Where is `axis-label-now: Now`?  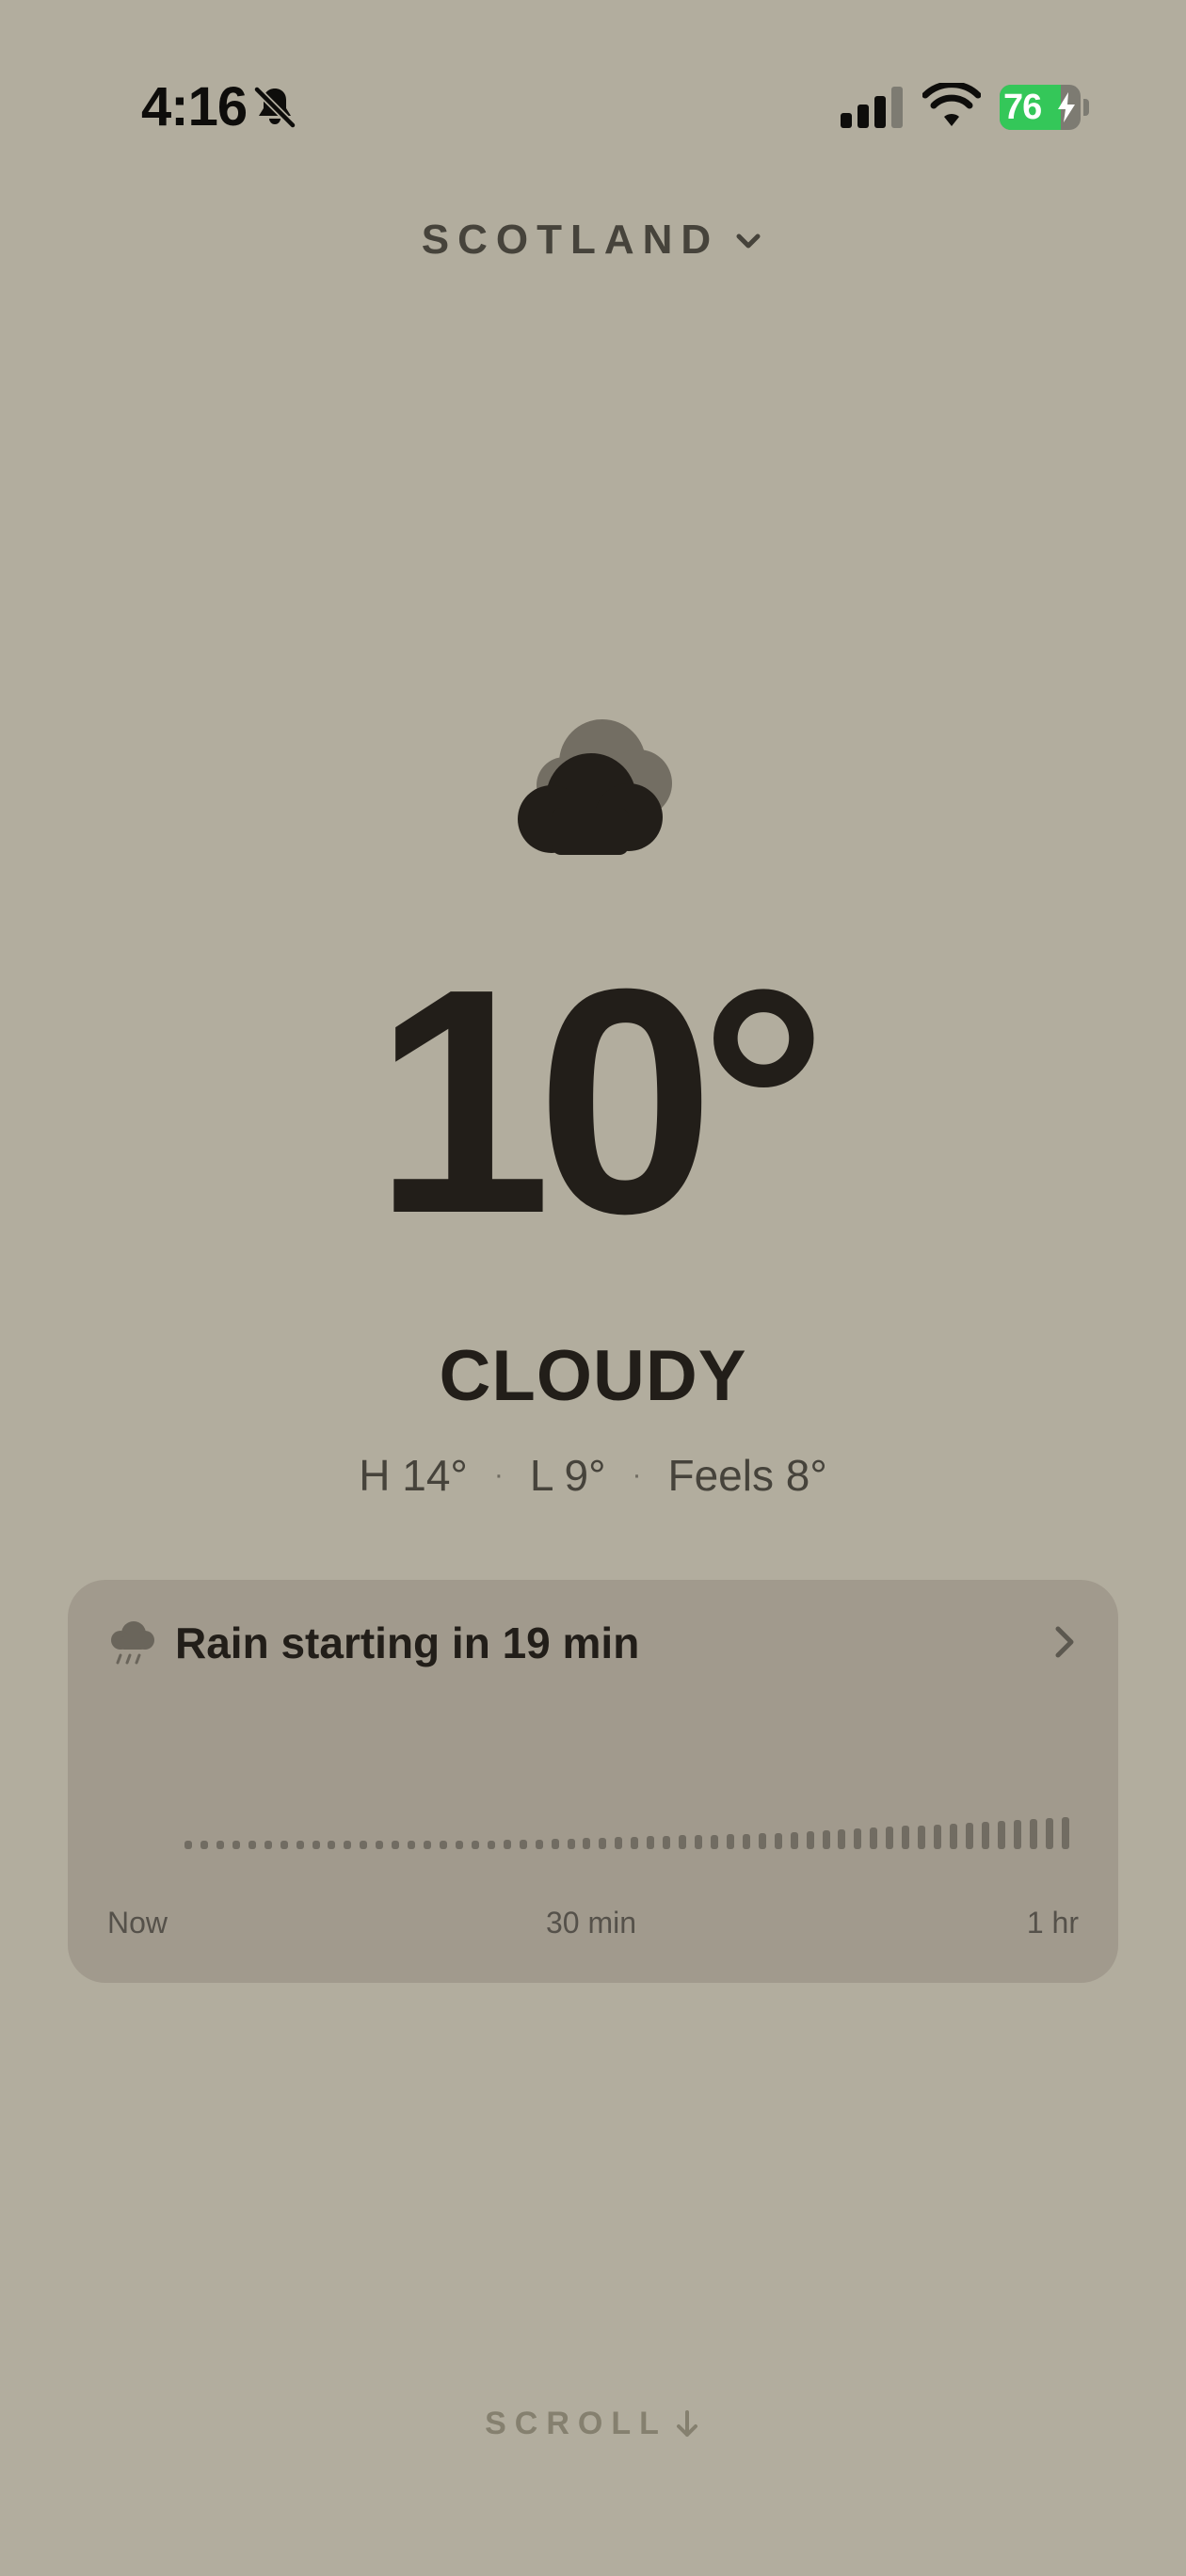 axis-label-now: Now is located at coordinates (137, 1923).